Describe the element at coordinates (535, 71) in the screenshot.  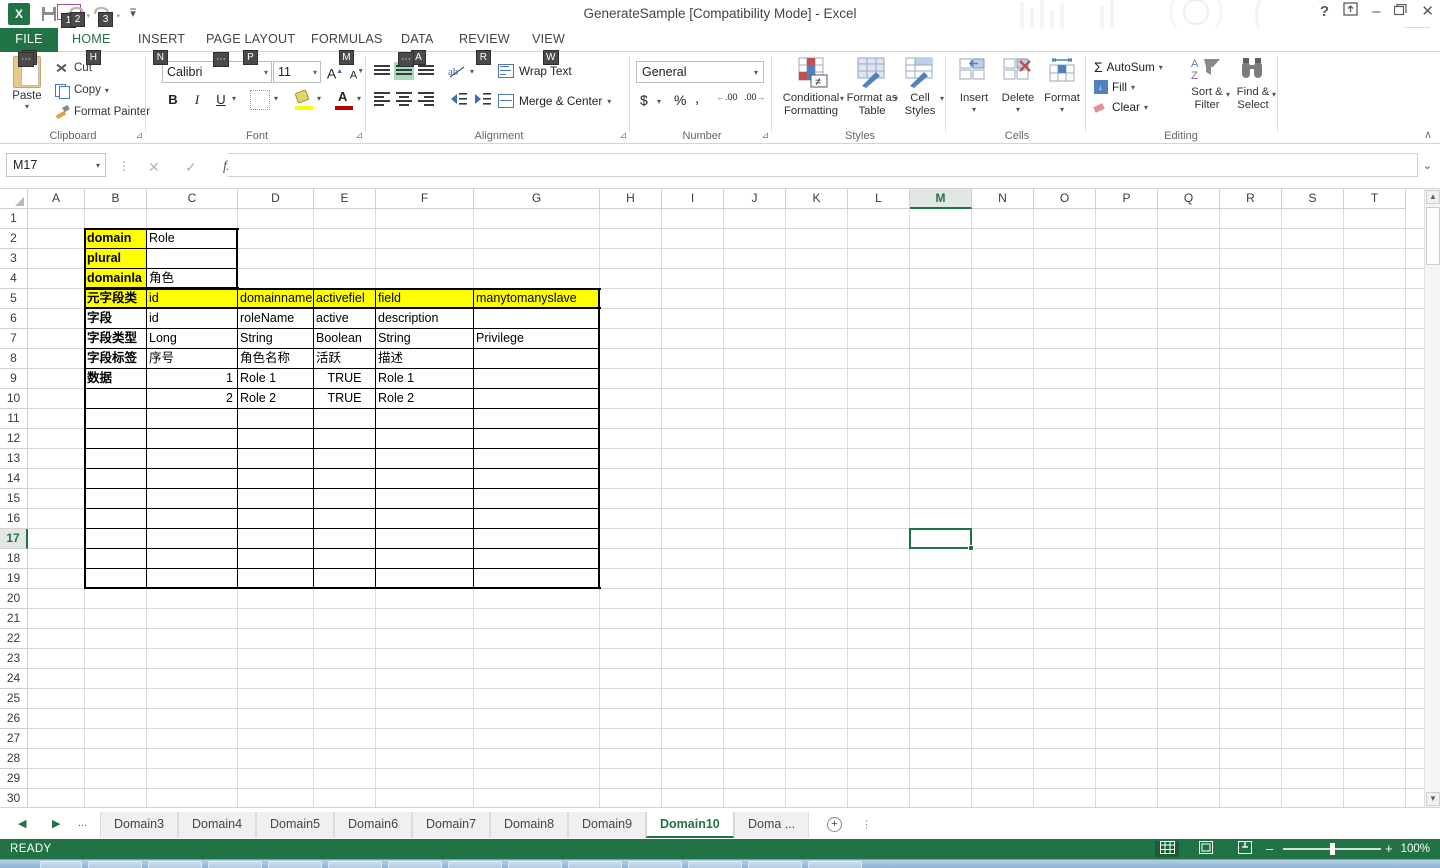
I see `wrap-text-button: Wrap Text` at that location.